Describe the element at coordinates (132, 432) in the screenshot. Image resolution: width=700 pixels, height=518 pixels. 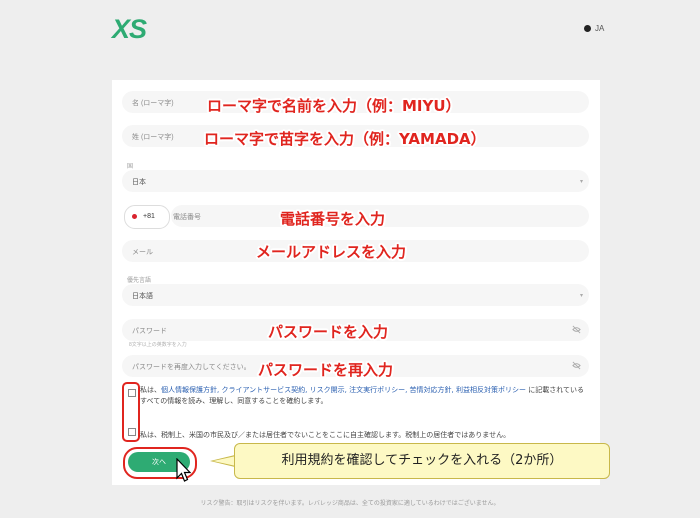
I see `us-person-checkbox` at that location.